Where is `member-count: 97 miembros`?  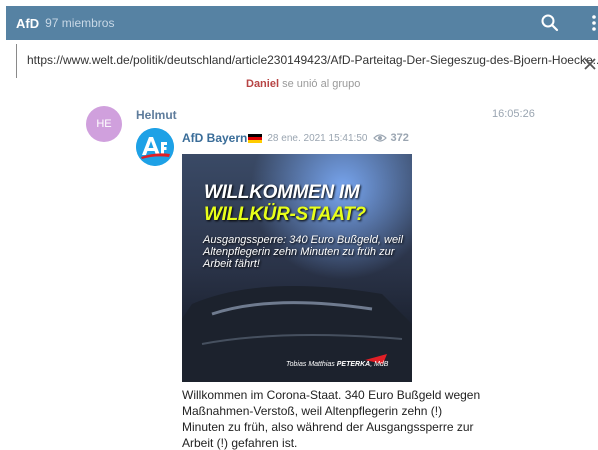
member-count: 97 miembros is located at coordinates (80, 23).